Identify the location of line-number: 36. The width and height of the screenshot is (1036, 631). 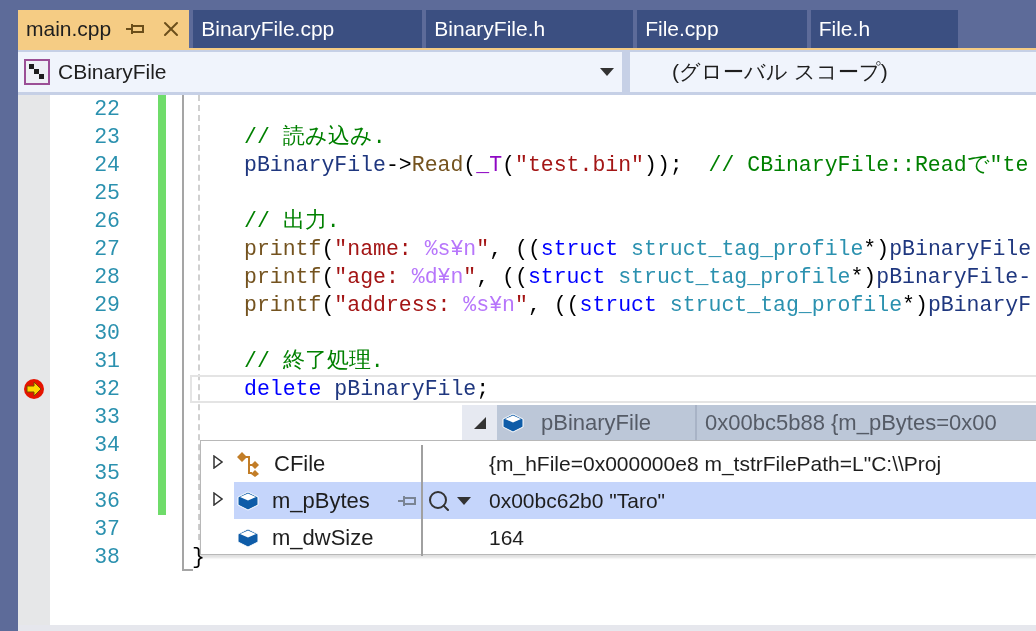
(107, 501).